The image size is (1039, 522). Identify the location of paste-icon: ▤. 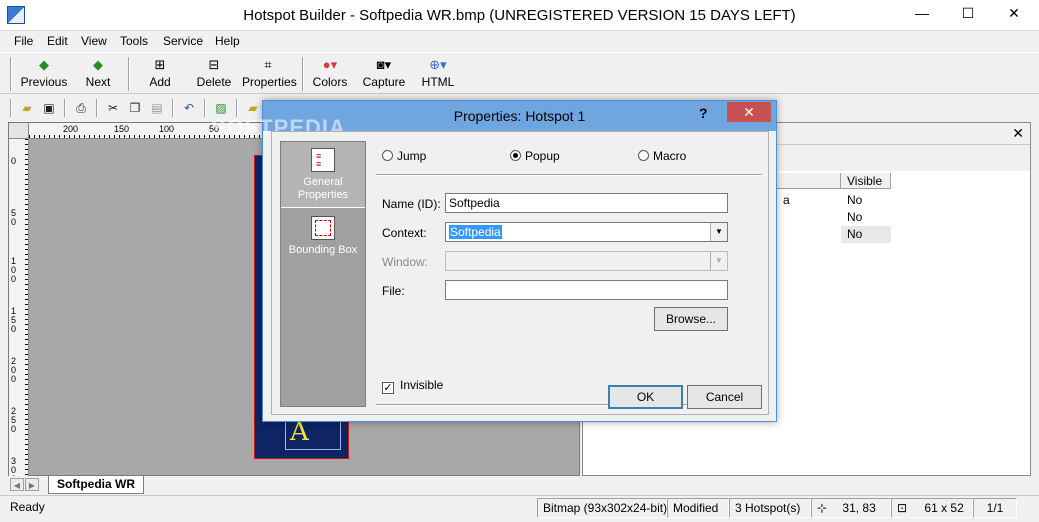
(157, 108).